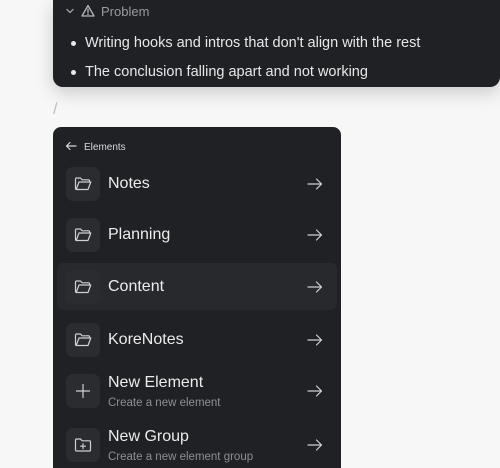  Describe the element at coordinates (197, 183) in the screenshot. I see `menu-item-notes: Notes` at that location.